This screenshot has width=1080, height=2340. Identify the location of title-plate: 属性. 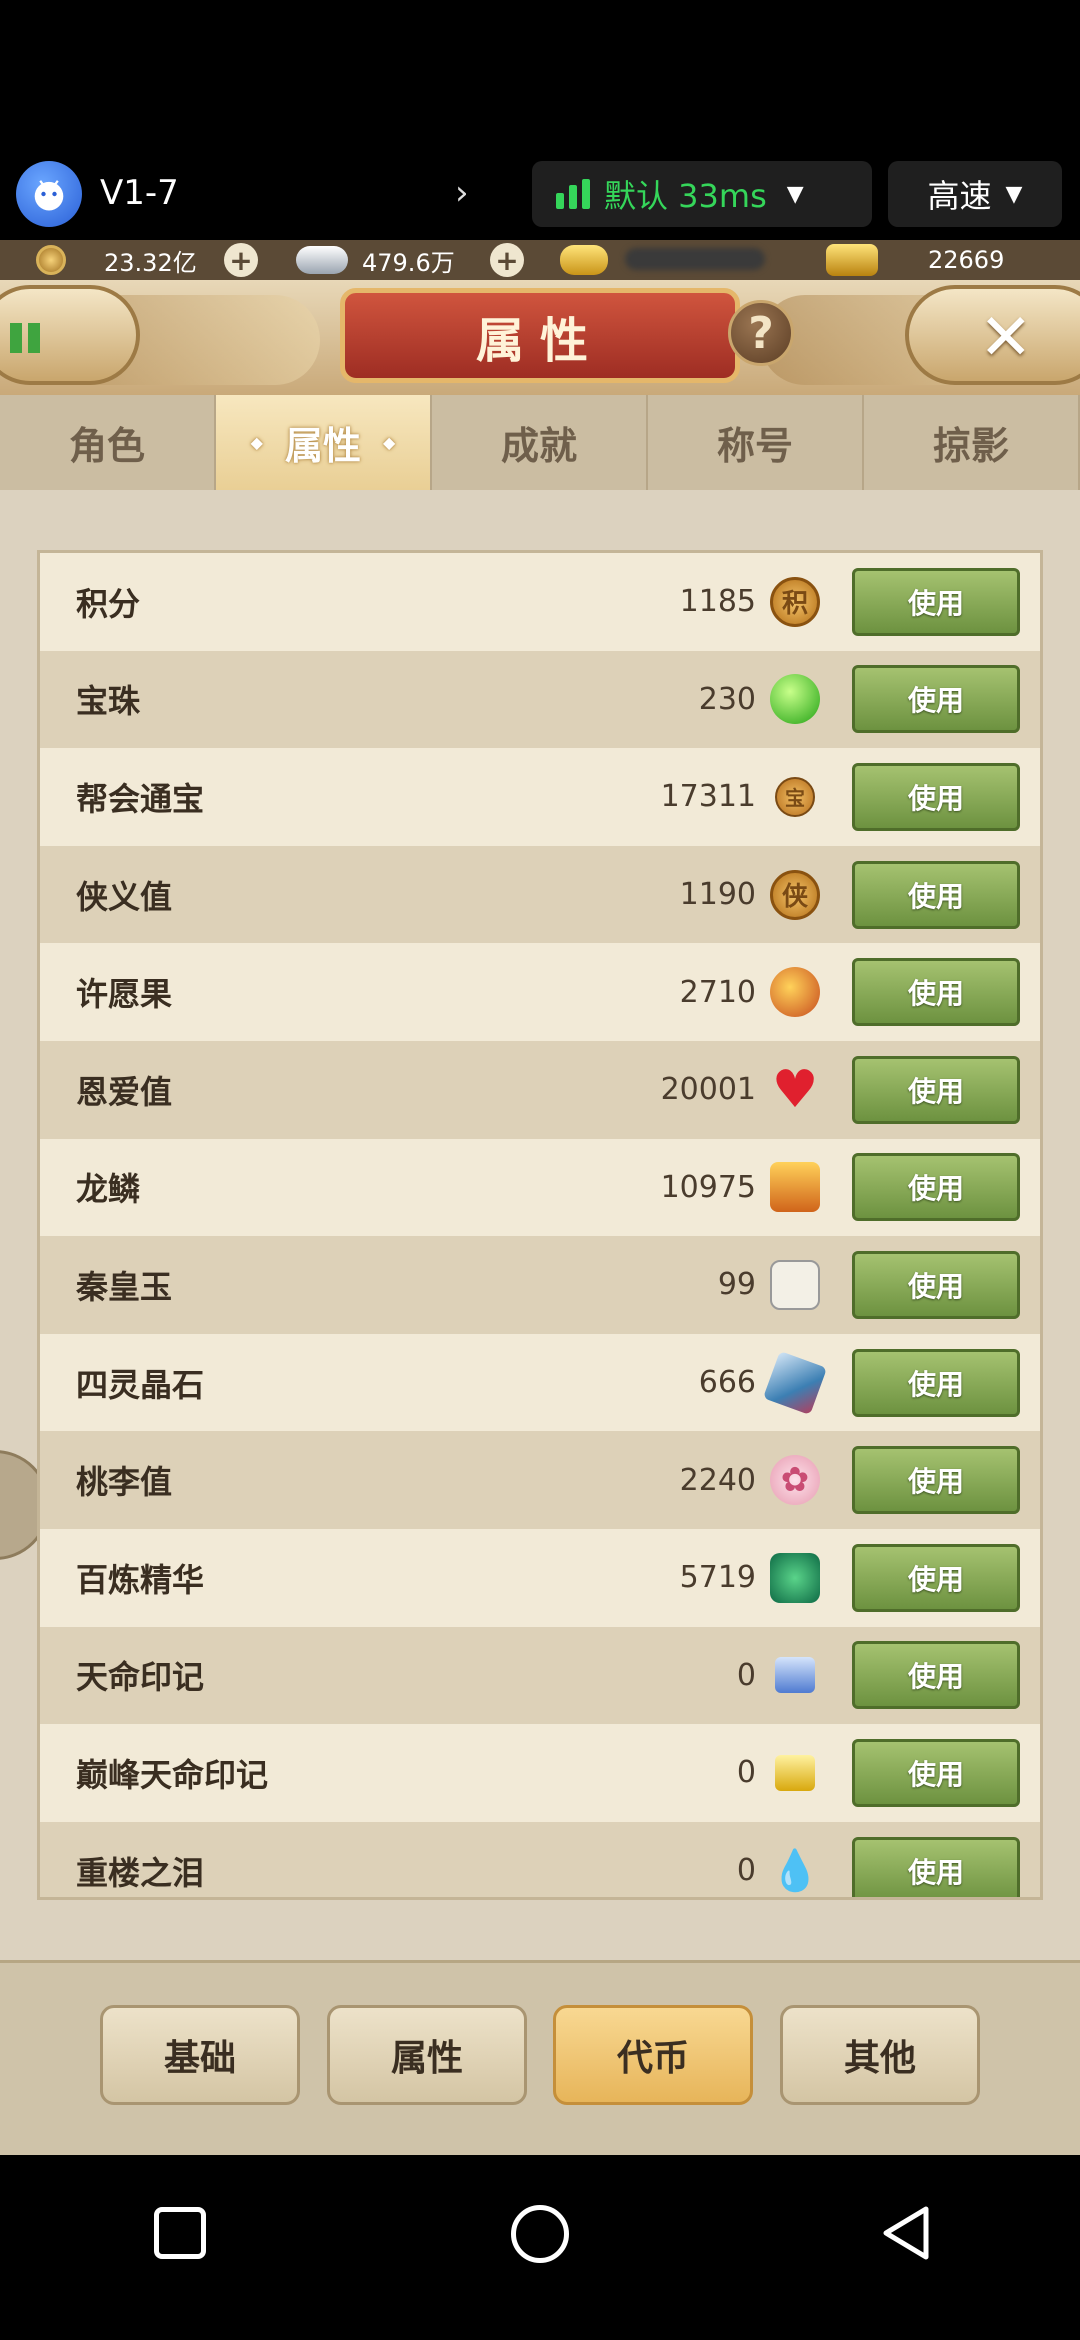
(540, 335).